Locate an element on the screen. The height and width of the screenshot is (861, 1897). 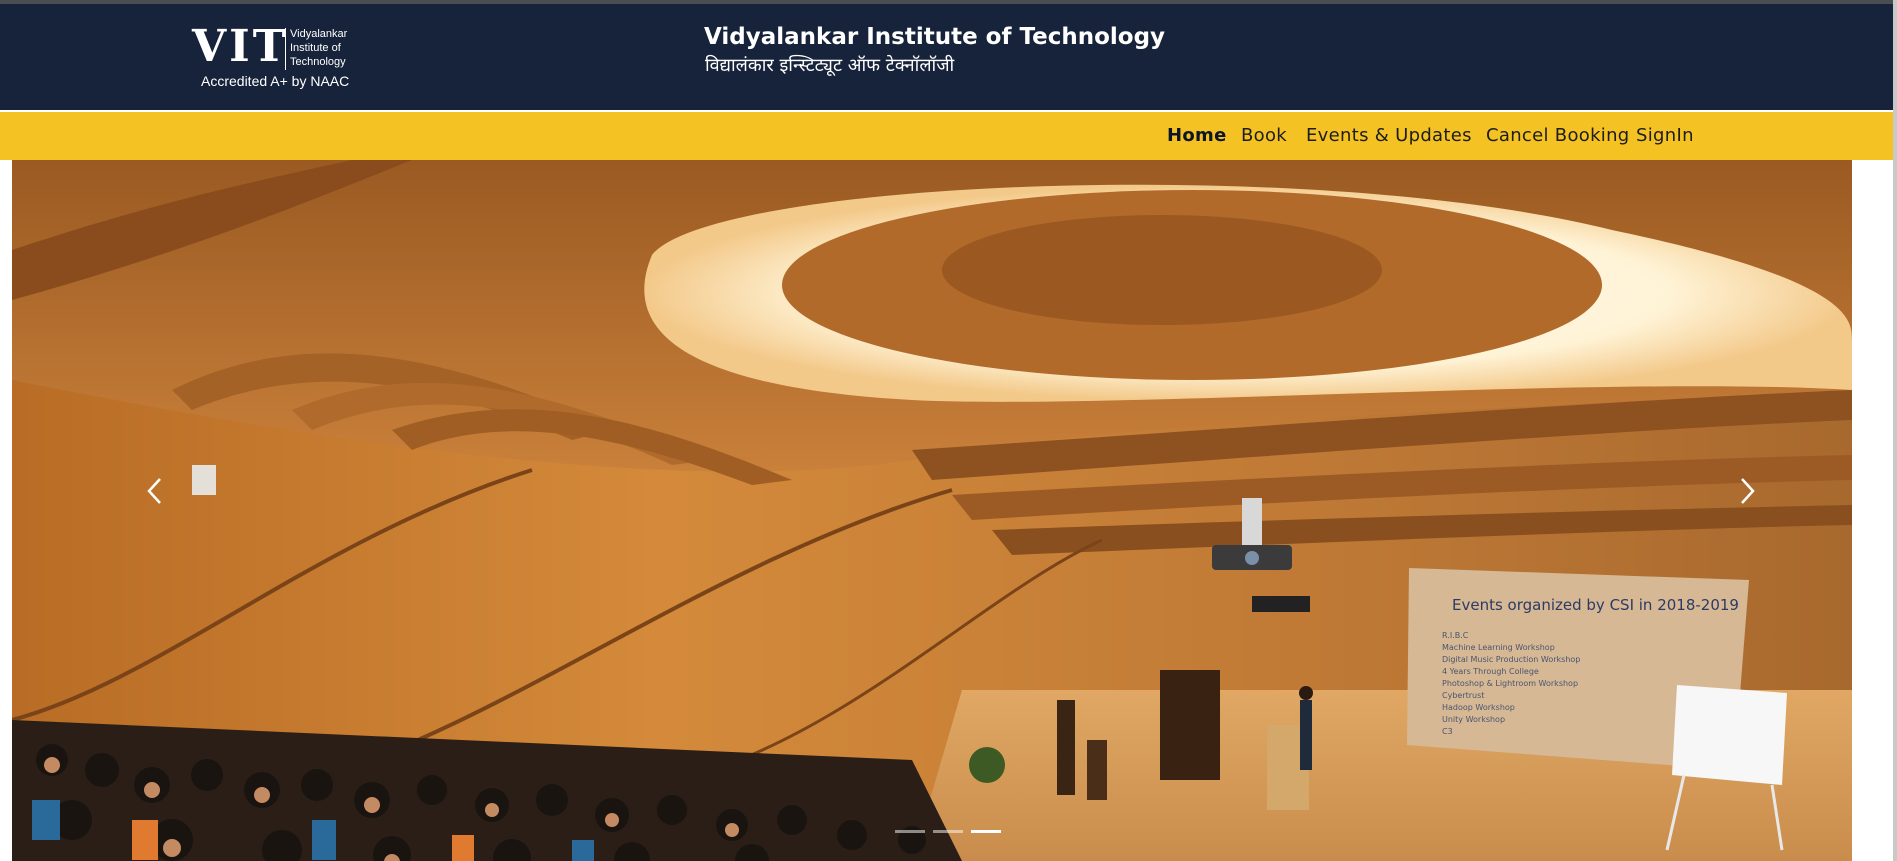
logo-line: Technology is located at coordinates (318, 62).